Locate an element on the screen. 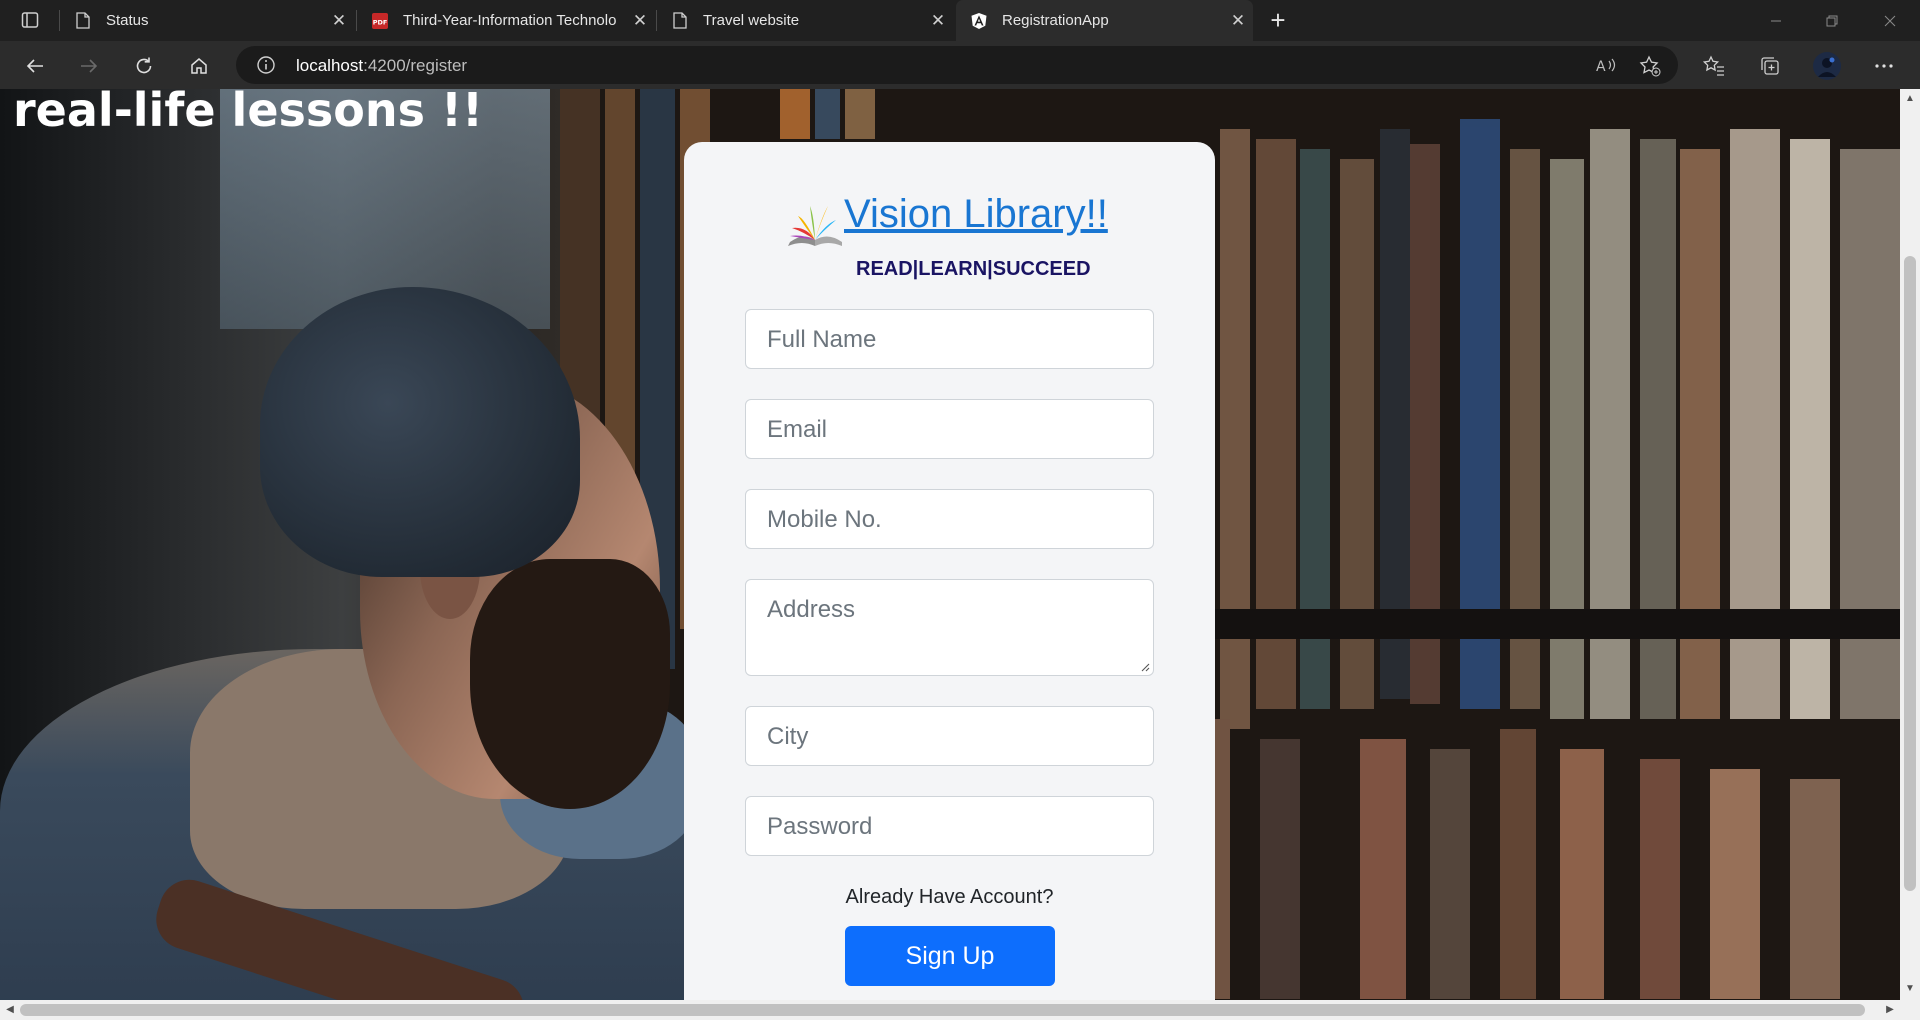 This screenshot has height=1020, width=1920. forward-arrow-icon is located at coordinates (89, 66).